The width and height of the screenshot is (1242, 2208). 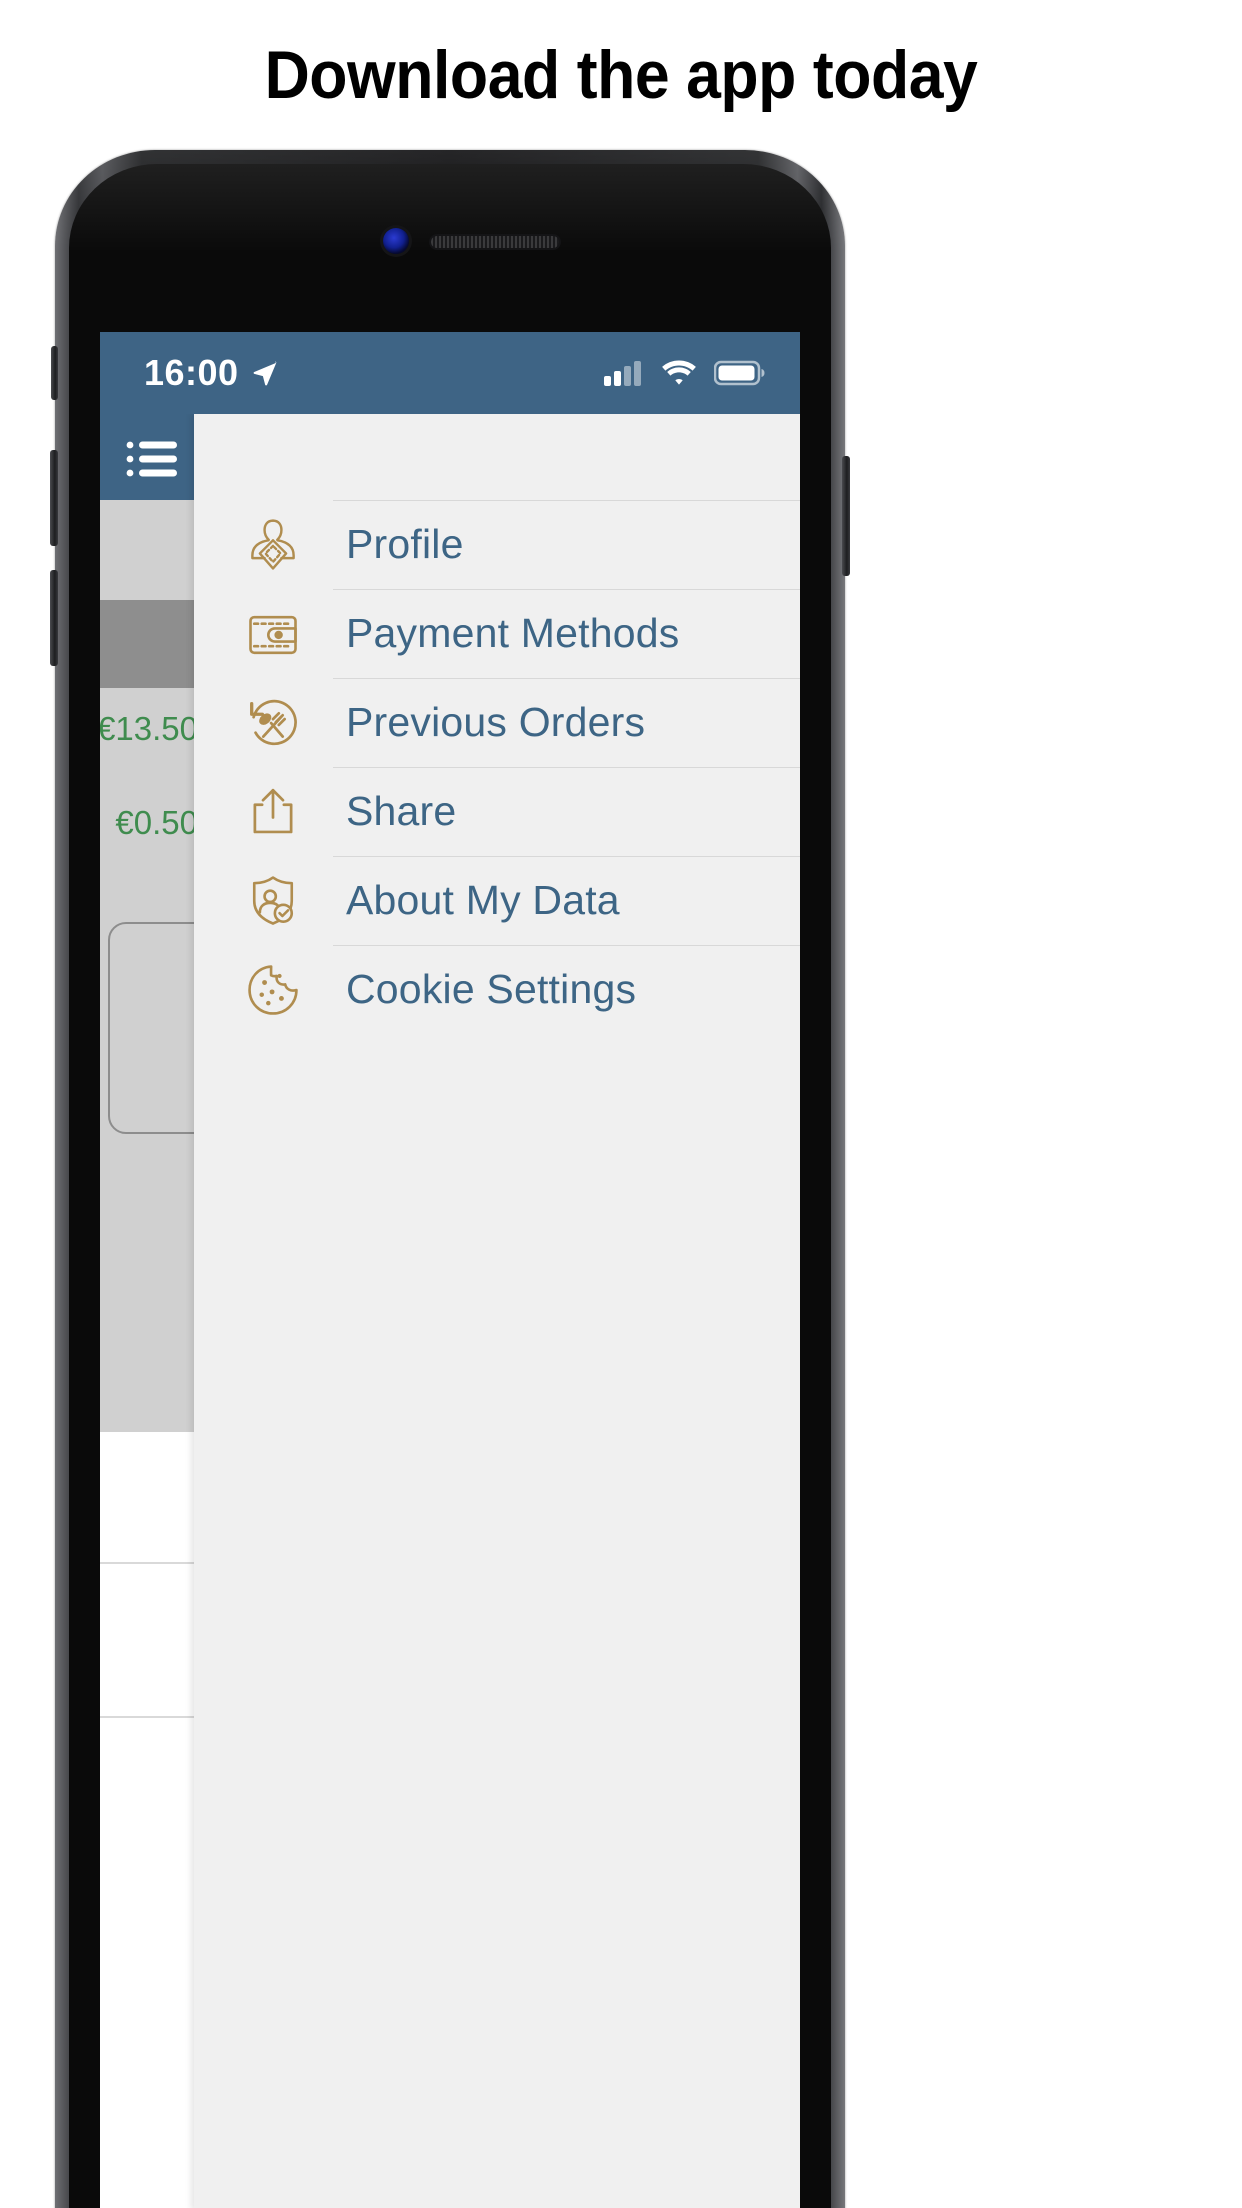 I want to click on menu-item-about-my-data: About My Data, so click(x=497, y=900).